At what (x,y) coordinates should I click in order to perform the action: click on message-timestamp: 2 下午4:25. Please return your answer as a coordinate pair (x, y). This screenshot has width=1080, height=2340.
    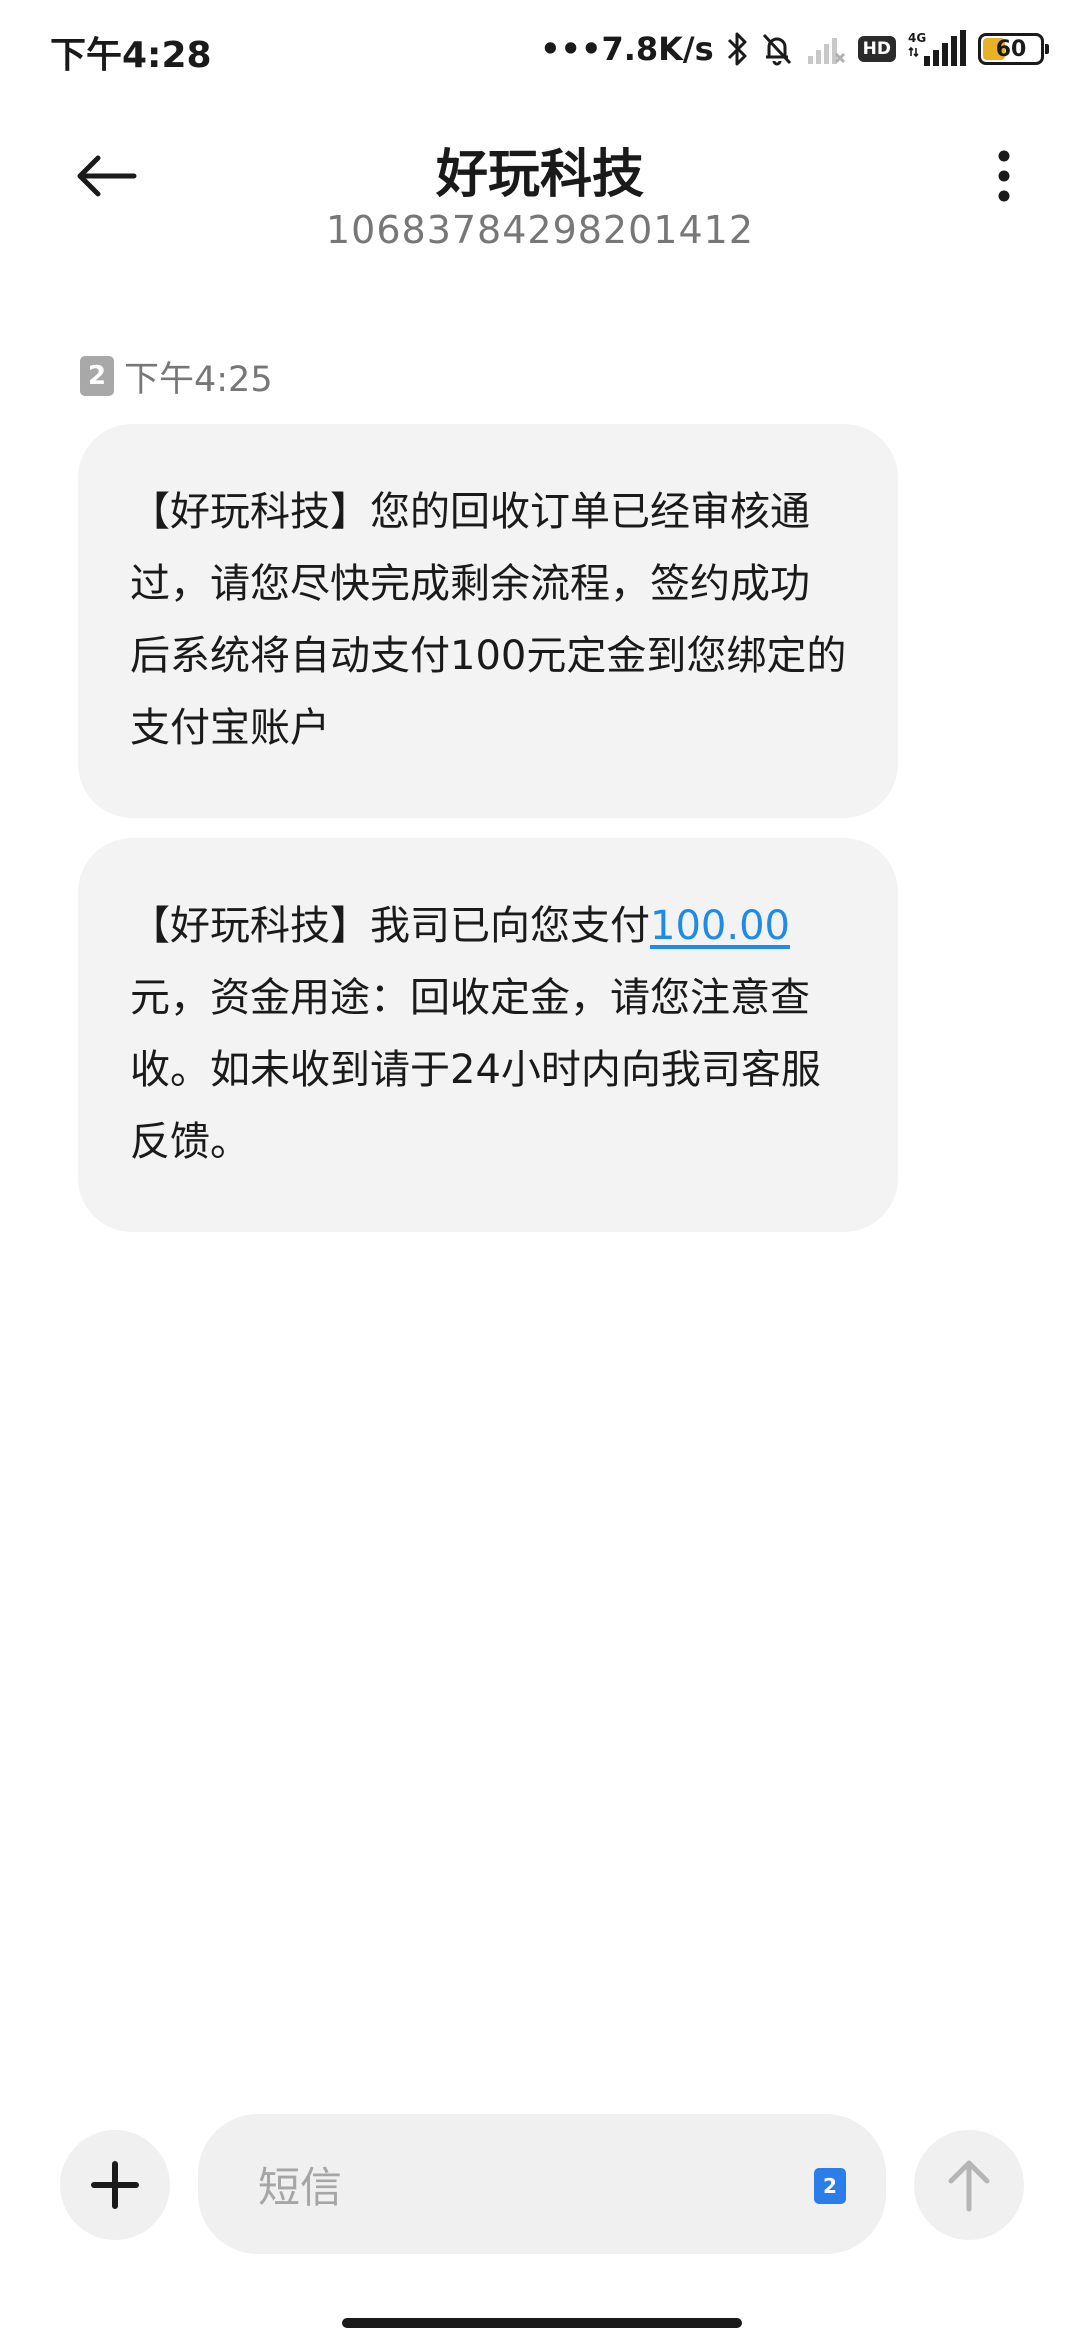
    Looking at the image, I should click on (176, 377).